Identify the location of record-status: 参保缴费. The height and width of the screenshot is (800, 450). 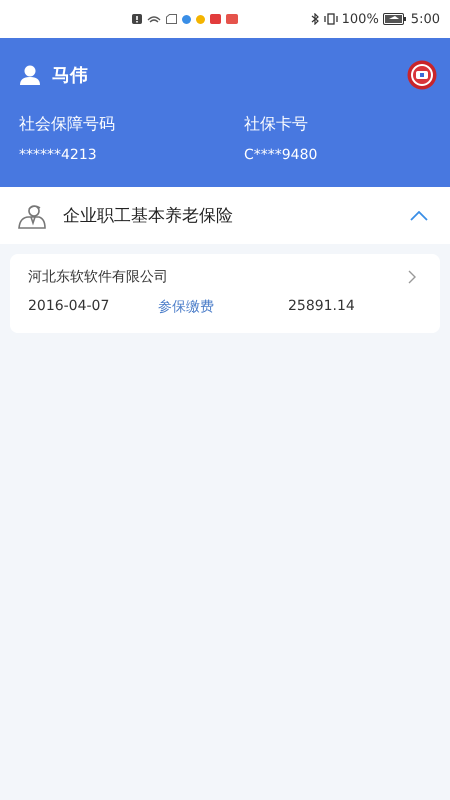
(186, 307).